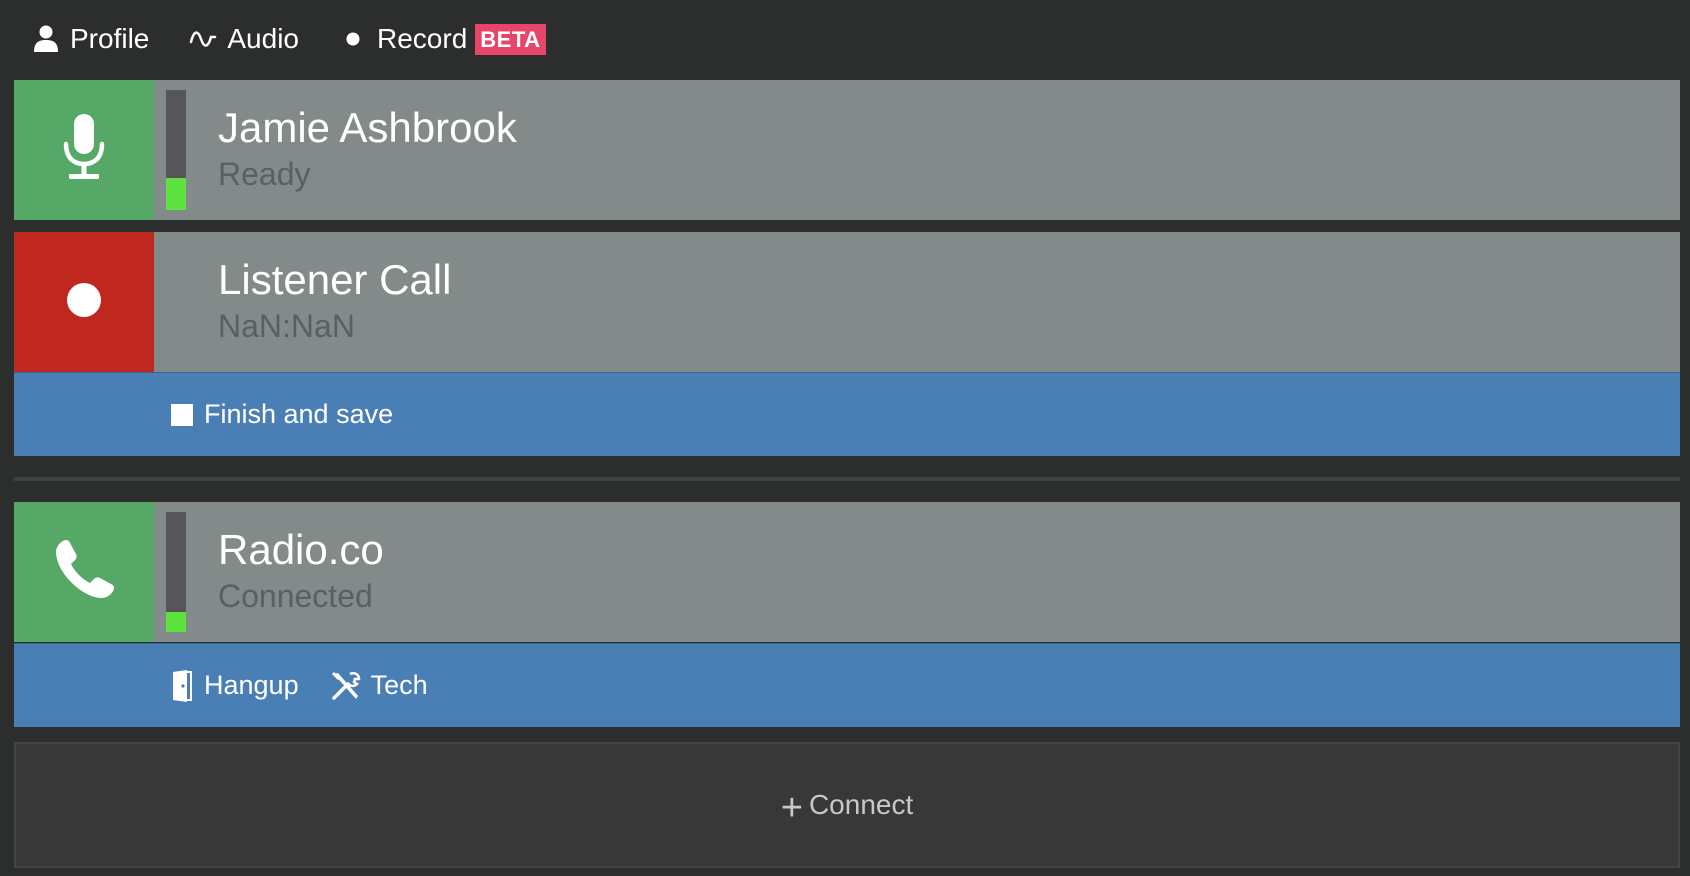 The width and height of the screenshot is (1690, 876). What do you see at coordinates (176, 150) in the screenshot?
I see `host-level-meter` at bounding box center [176, 150].